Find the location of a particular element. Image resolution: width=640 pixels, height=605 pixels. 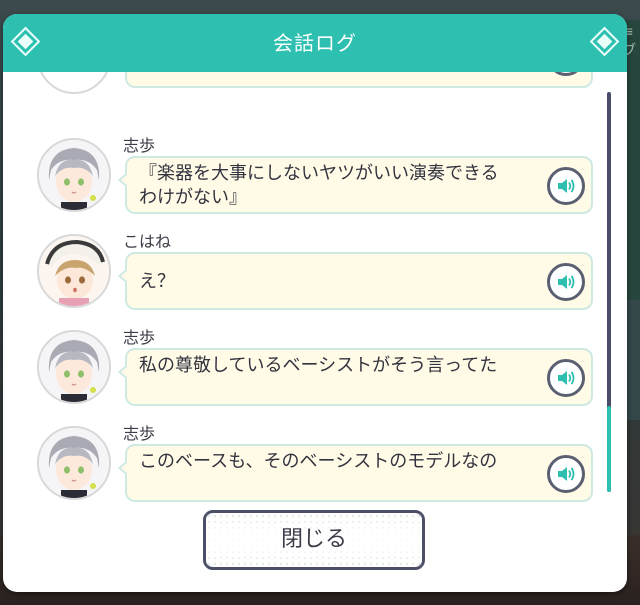

avatar-kohane is located at coordinates (74, 271).